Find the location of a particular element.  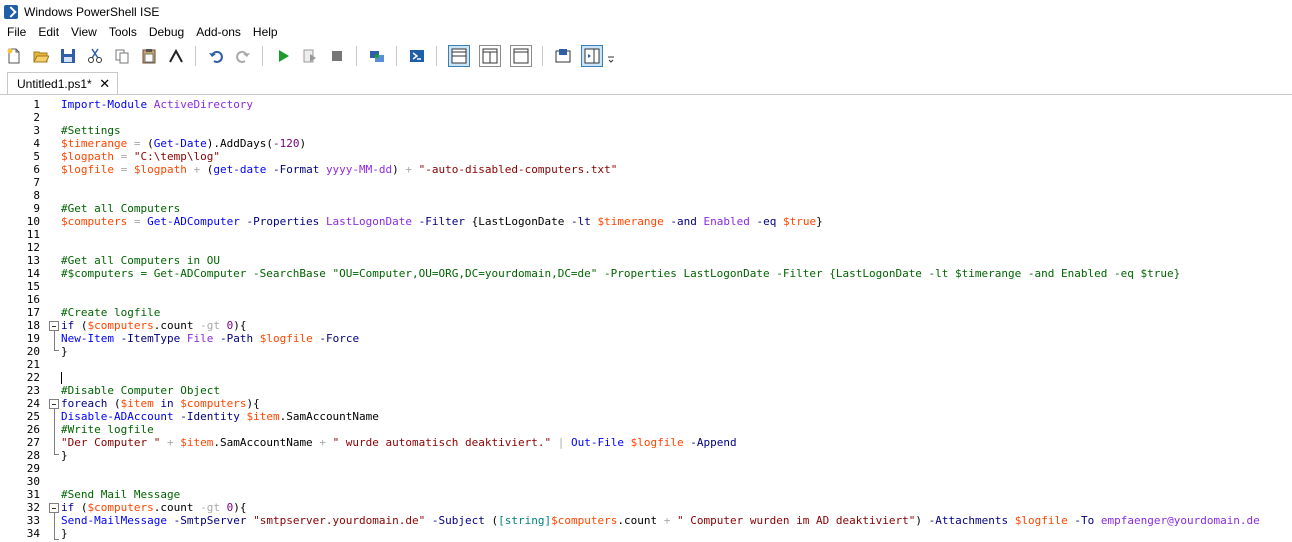

code-token: "smtpserver.yourdomain.de" is located at coordinates (339, 520).